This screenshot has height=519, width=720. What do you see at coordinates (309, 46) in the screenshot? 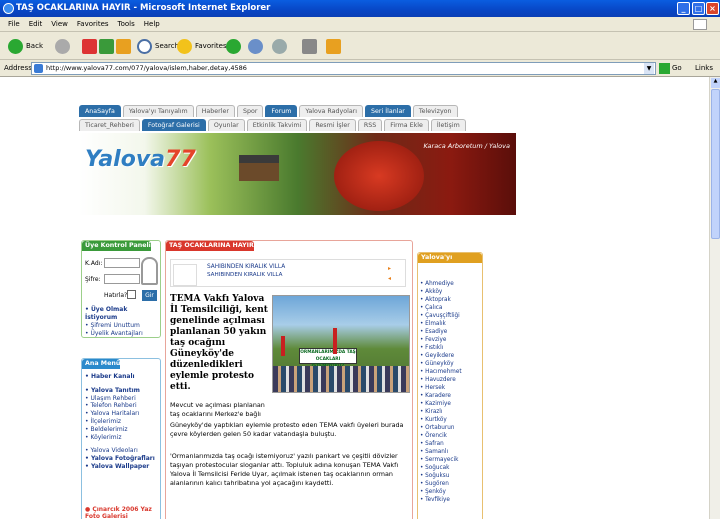
I see `print-icon` at bounding box center [309, 46].